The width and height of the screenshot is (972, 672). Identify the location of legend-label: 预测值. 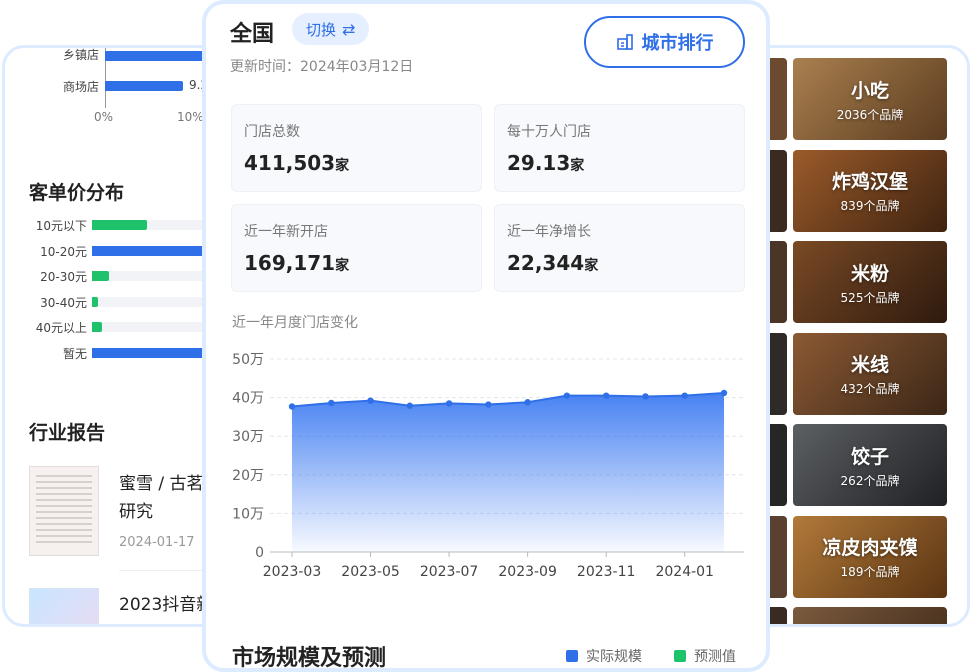
(715, 657).